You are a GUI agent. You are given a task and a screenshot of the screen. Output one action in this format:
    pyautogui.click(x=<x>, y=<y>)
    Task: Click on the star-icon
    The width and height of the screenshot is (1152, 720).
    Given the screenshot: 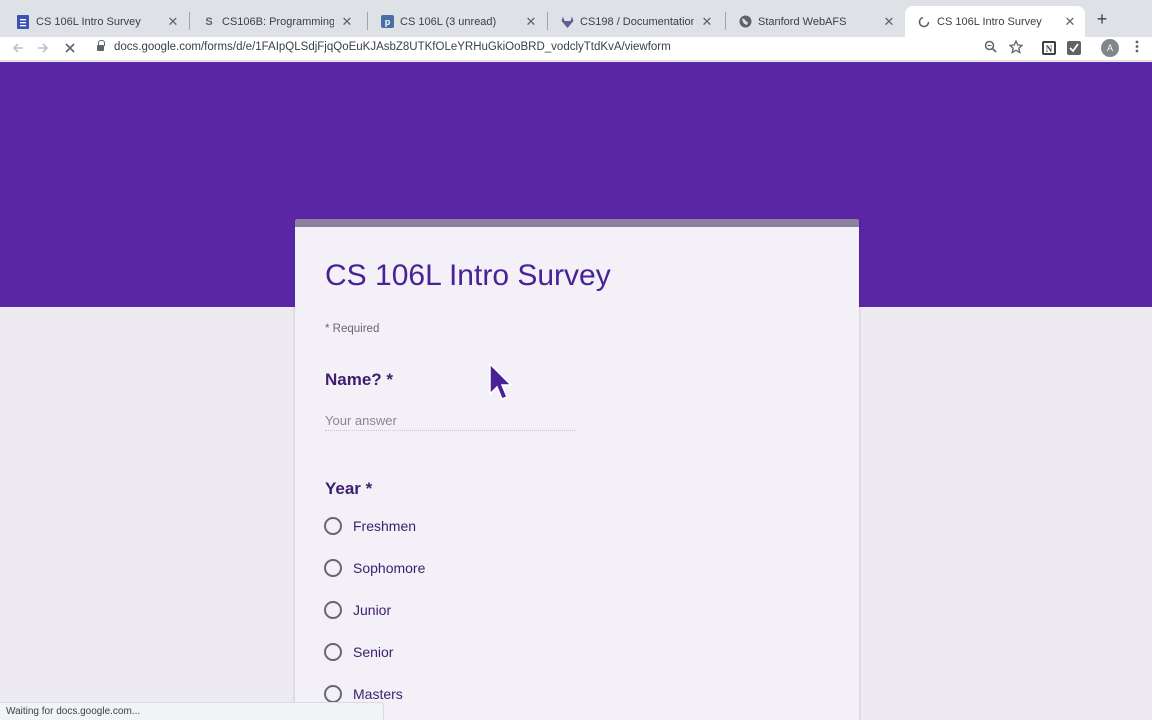 What is the action you would take?
    pyautogui.click(x=1016, y=48)
    